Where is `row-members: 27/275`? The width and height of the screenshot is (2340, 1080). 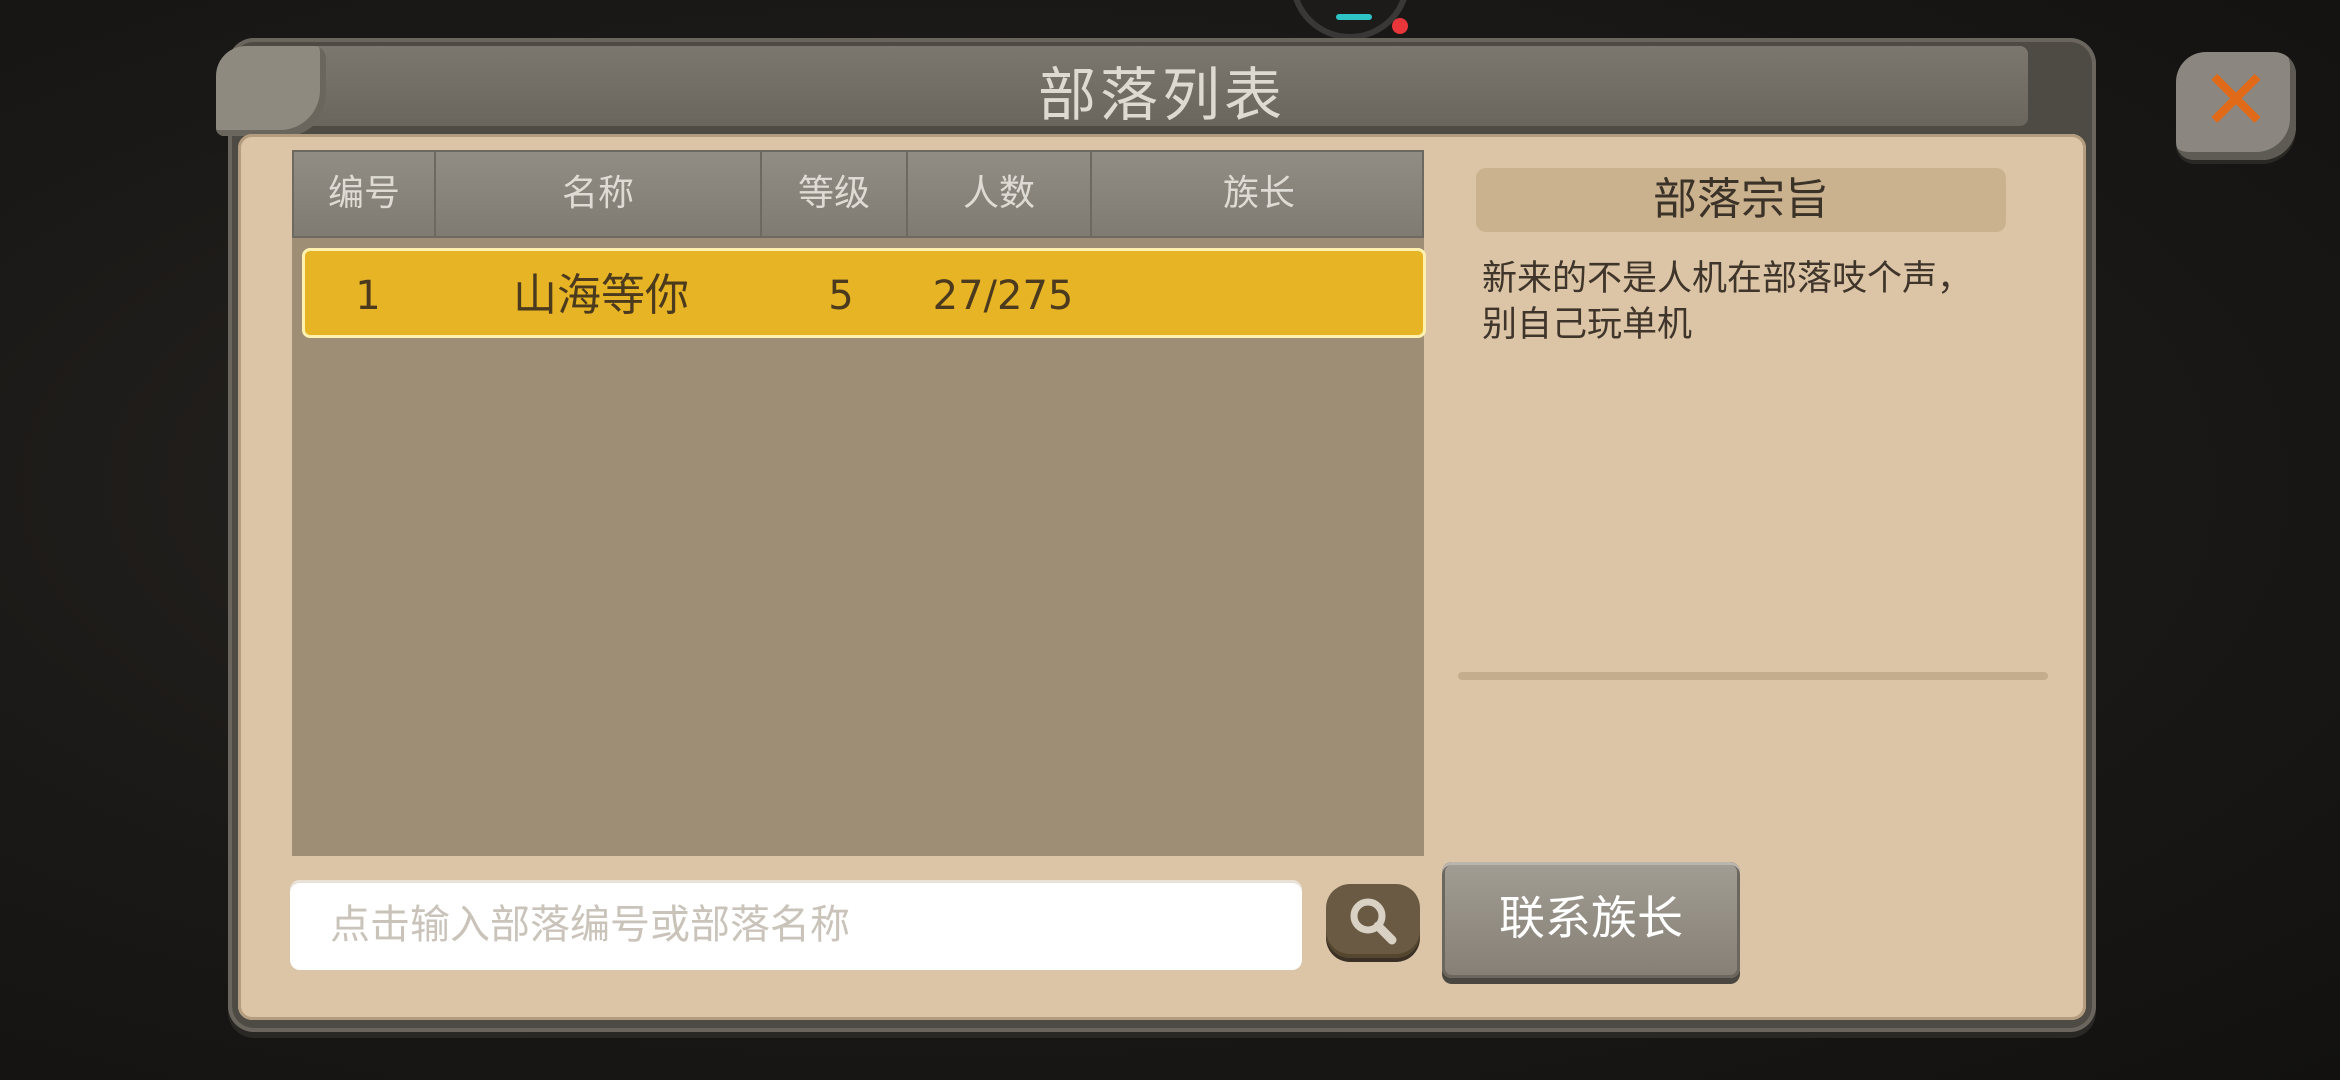 row-members: 27/275 is located at coordinates (1003, 296).